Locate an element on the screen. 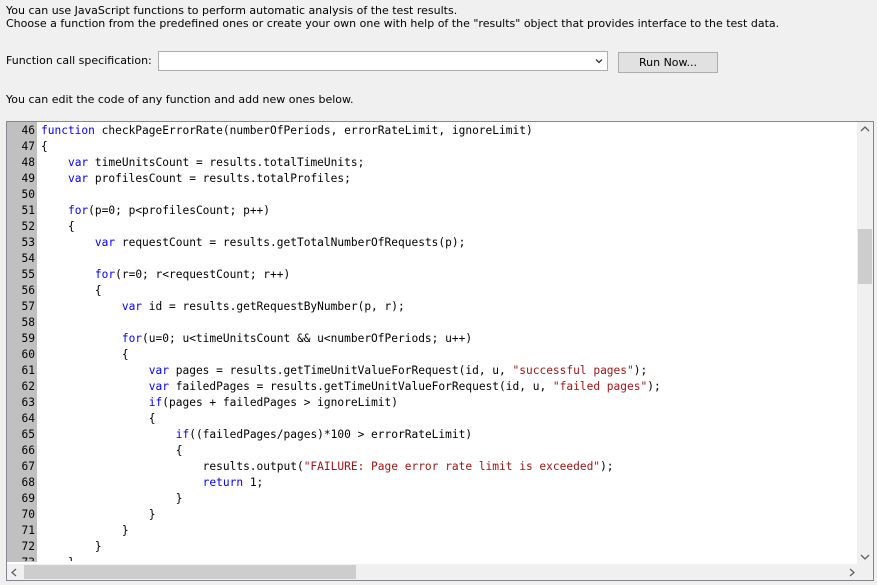 This screenshot has width=877, height=585. chevron-down-icon is located at coordinates (599, 61).